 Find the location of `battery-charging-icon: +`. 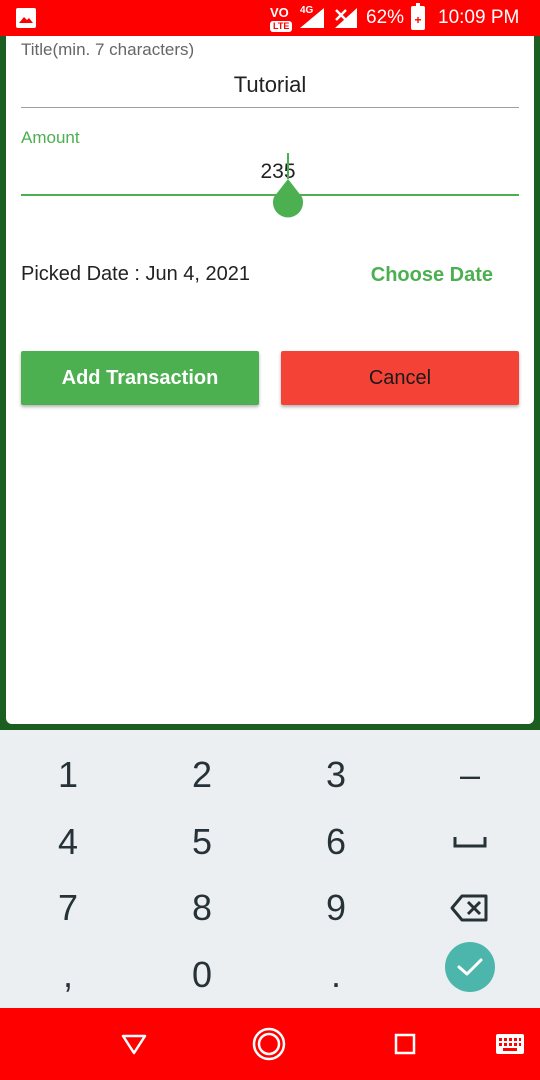

battery-charging-icon: + is located at coordinates (418, 16).